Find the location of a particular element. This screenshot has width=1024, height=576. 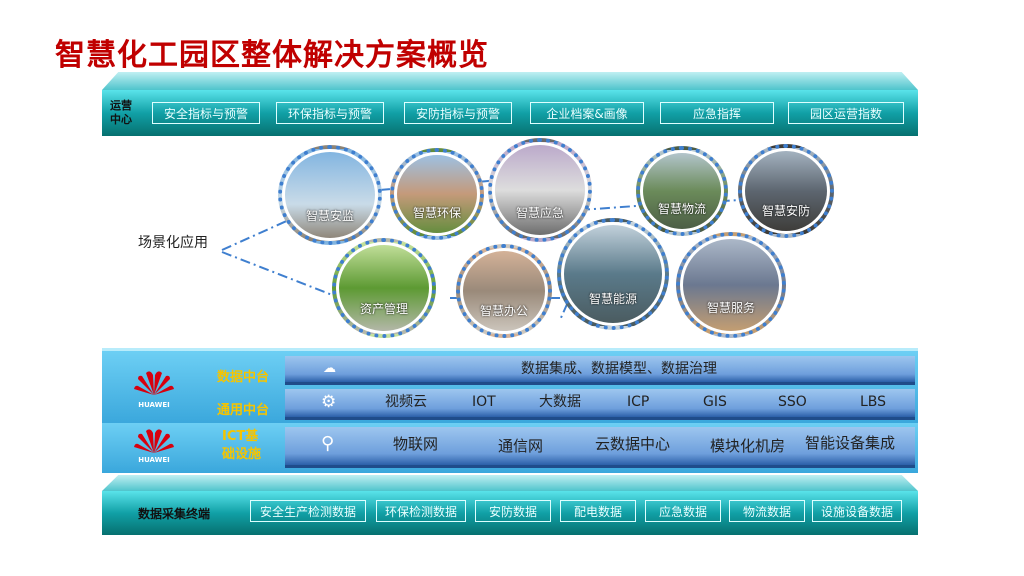

ict-item: 云数据中心 is located at coordinates (633, 444).